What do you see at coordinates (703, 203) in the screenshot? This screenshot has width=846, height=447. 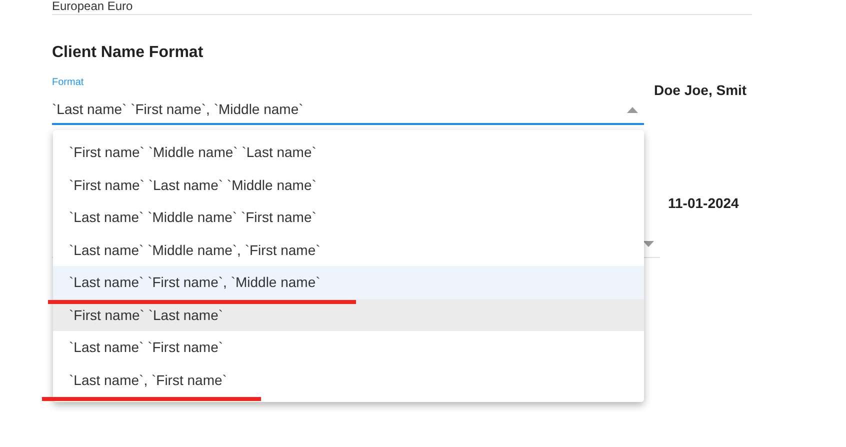 I see `date-preview: 11-01-2024` at bounding box center [703, 203].